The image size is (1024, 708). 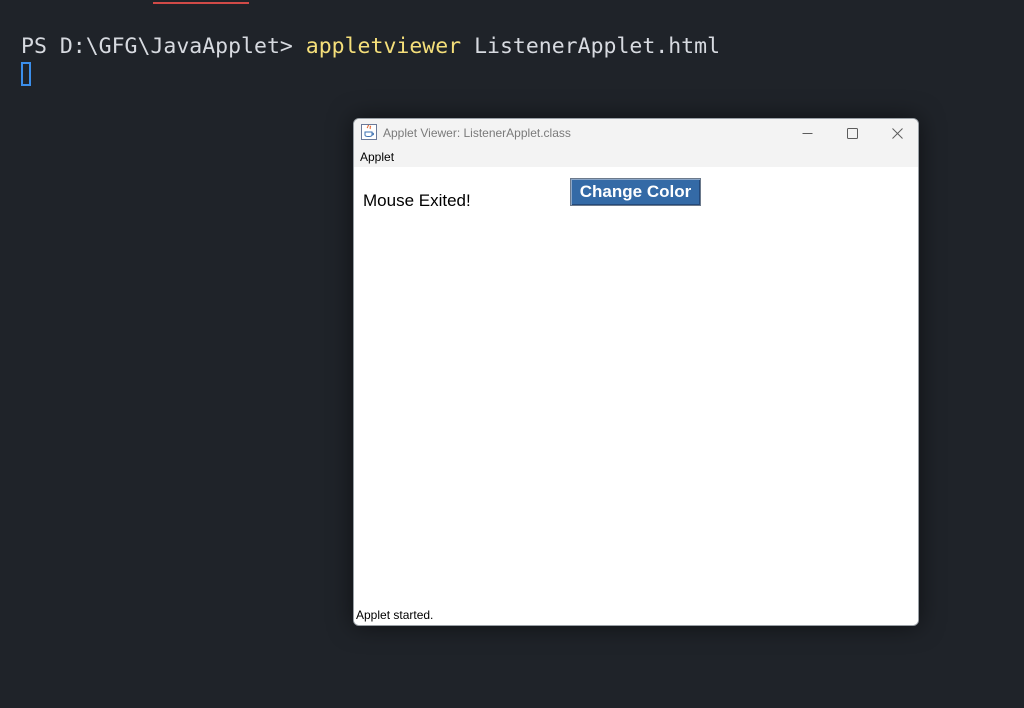 What do you see at coordinates (477, 133) in the screenshot?
I see `window-title: Applet Viewer: ListenerApplet.class` at bounding box center [477, 133].